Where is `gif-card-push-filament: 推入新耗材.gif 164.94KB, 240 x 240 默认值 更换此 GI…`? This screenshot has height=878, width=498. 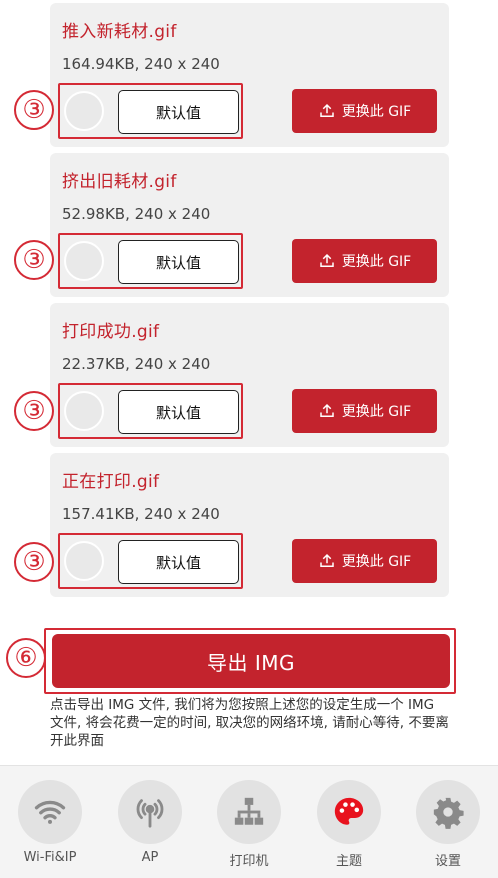
gif-card-push-filament: 推入新耗材.gif 164.94KB, 240 x 240 默认值 更换此 GI… is located at coordinates (249, 75).